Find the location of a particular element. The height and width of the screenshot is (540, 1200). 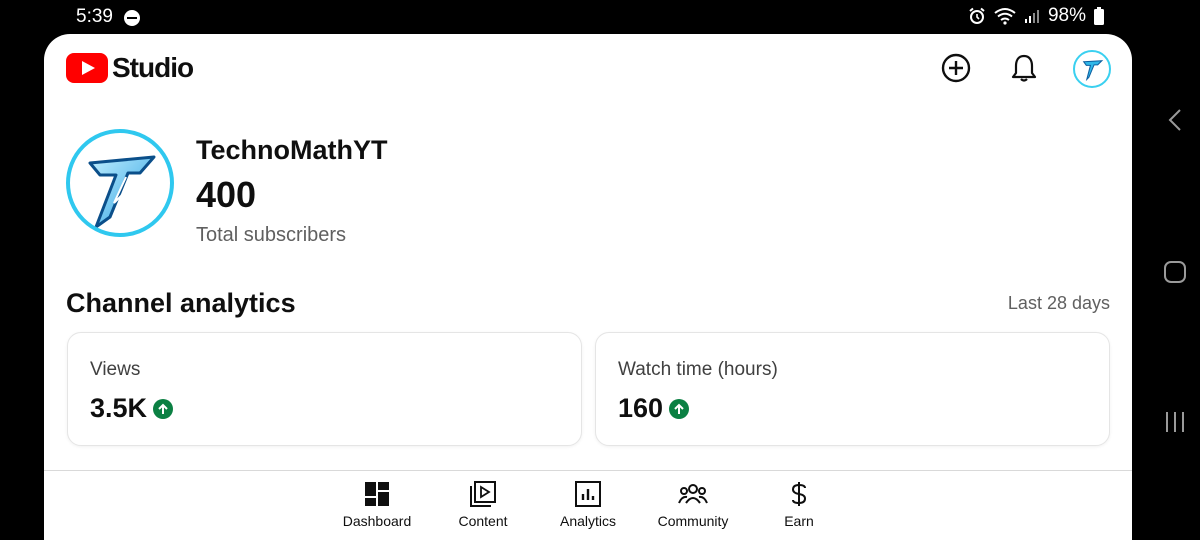

create-button is located at coordinates (956, 68).